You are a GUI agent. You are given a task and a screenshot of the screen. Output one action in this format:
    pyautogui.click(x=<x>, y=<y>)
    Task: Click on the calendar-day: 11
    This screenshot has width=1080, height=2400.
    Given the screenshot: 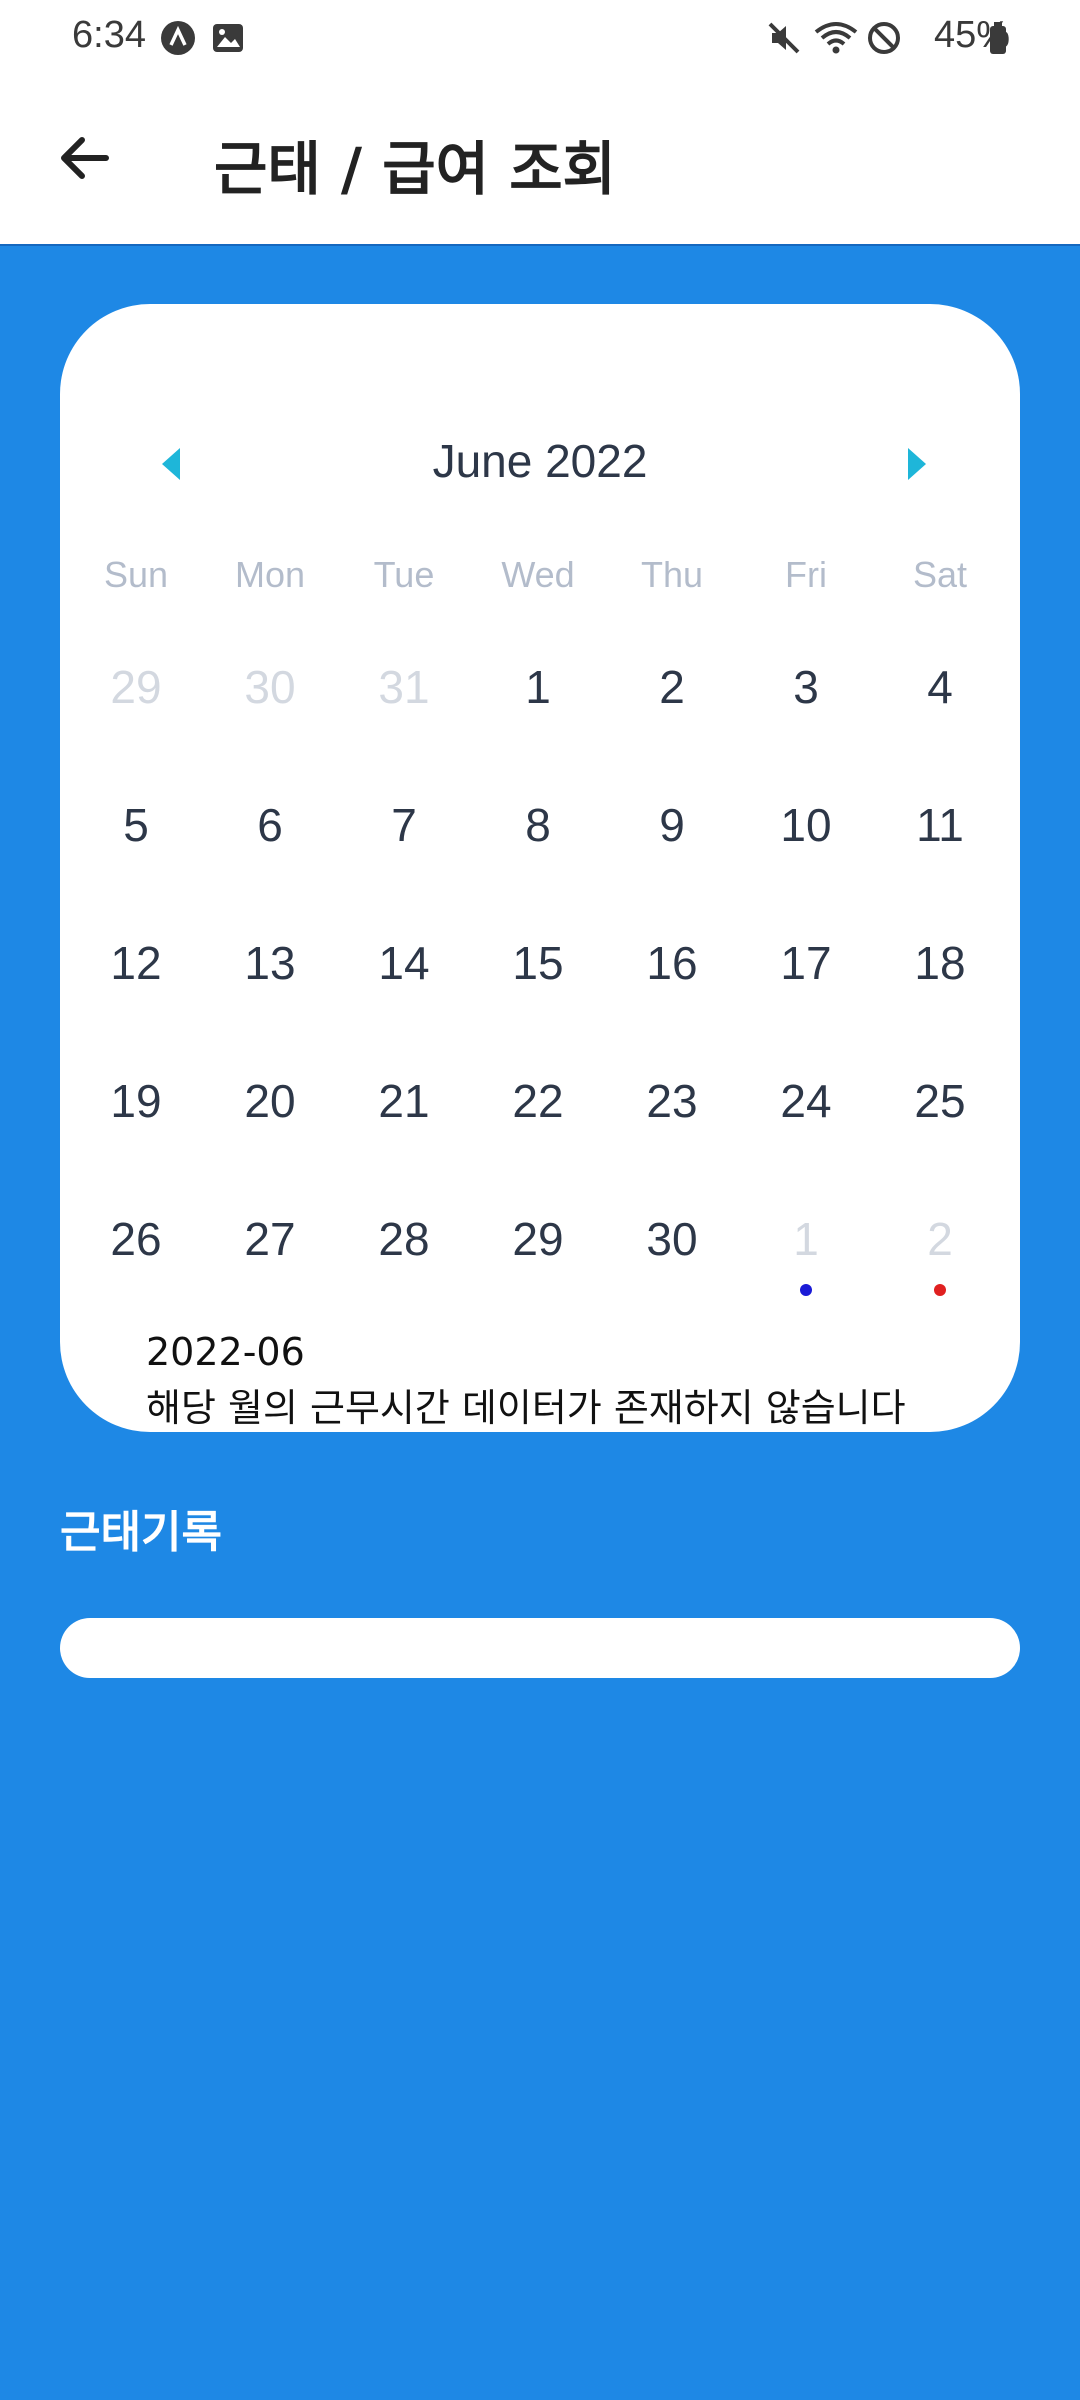 What is the action you would take?
    pyautogui.click(x=940, y=838)
    